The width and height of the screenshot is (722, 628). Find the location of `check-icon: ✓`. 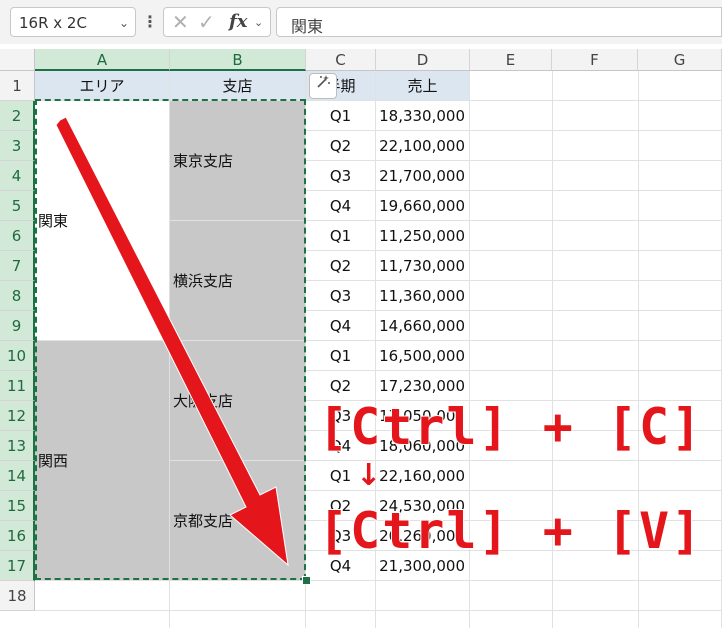

check-icon: ✓ is located at coordinates (206, 22).